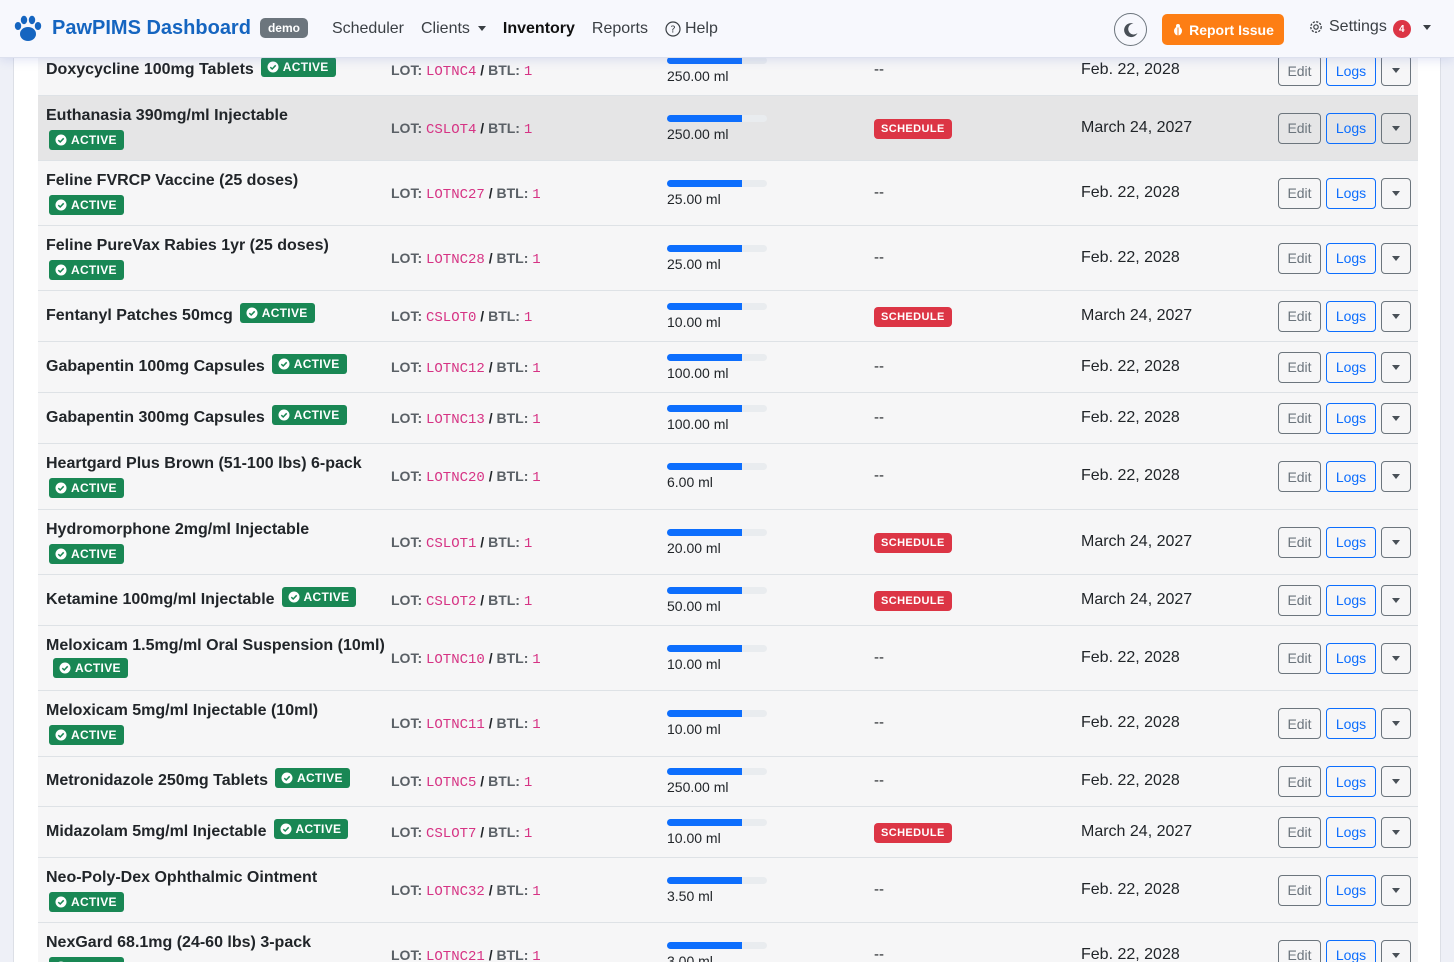 The width and height of the screenshot is (1454, 962). I want to click on item-name: Meloxicam 5mg/ml Injectable (10ml), so click(218, 711).